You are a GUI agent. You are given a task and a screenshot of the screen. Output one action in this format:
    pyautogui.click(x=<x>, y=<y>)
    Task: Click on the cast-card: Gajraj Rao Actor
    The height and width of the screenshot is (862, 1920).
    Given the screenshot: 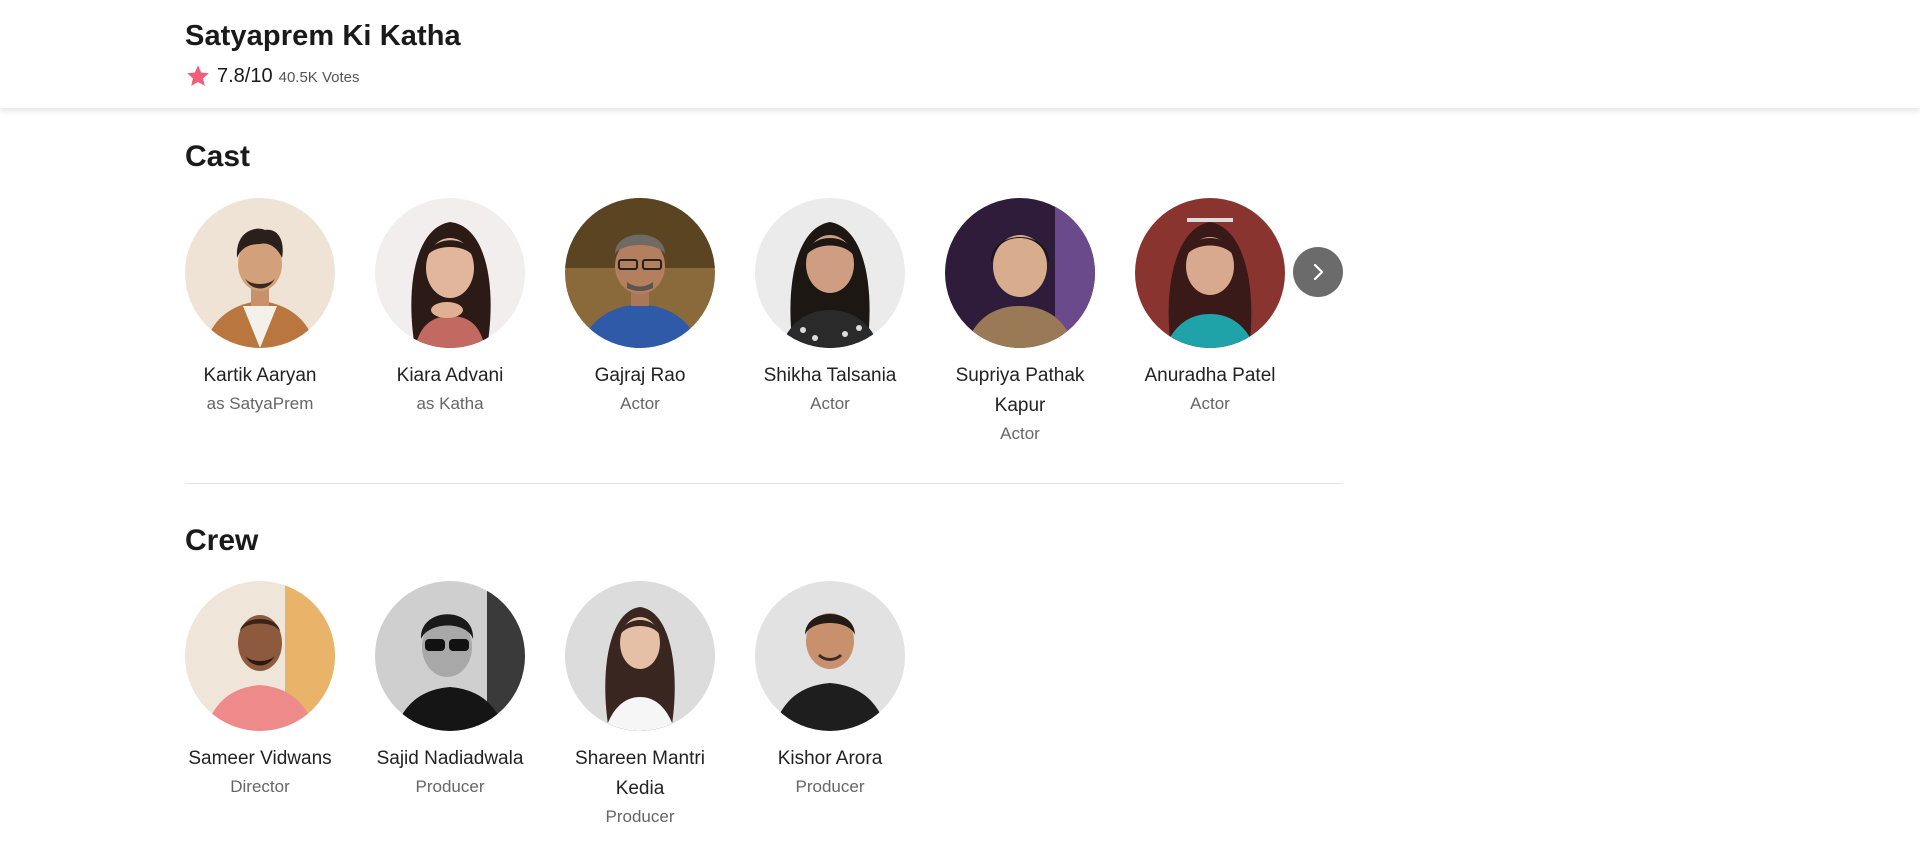 What is the action you would take?
    pyautogui.click(x=640, y=322)
    